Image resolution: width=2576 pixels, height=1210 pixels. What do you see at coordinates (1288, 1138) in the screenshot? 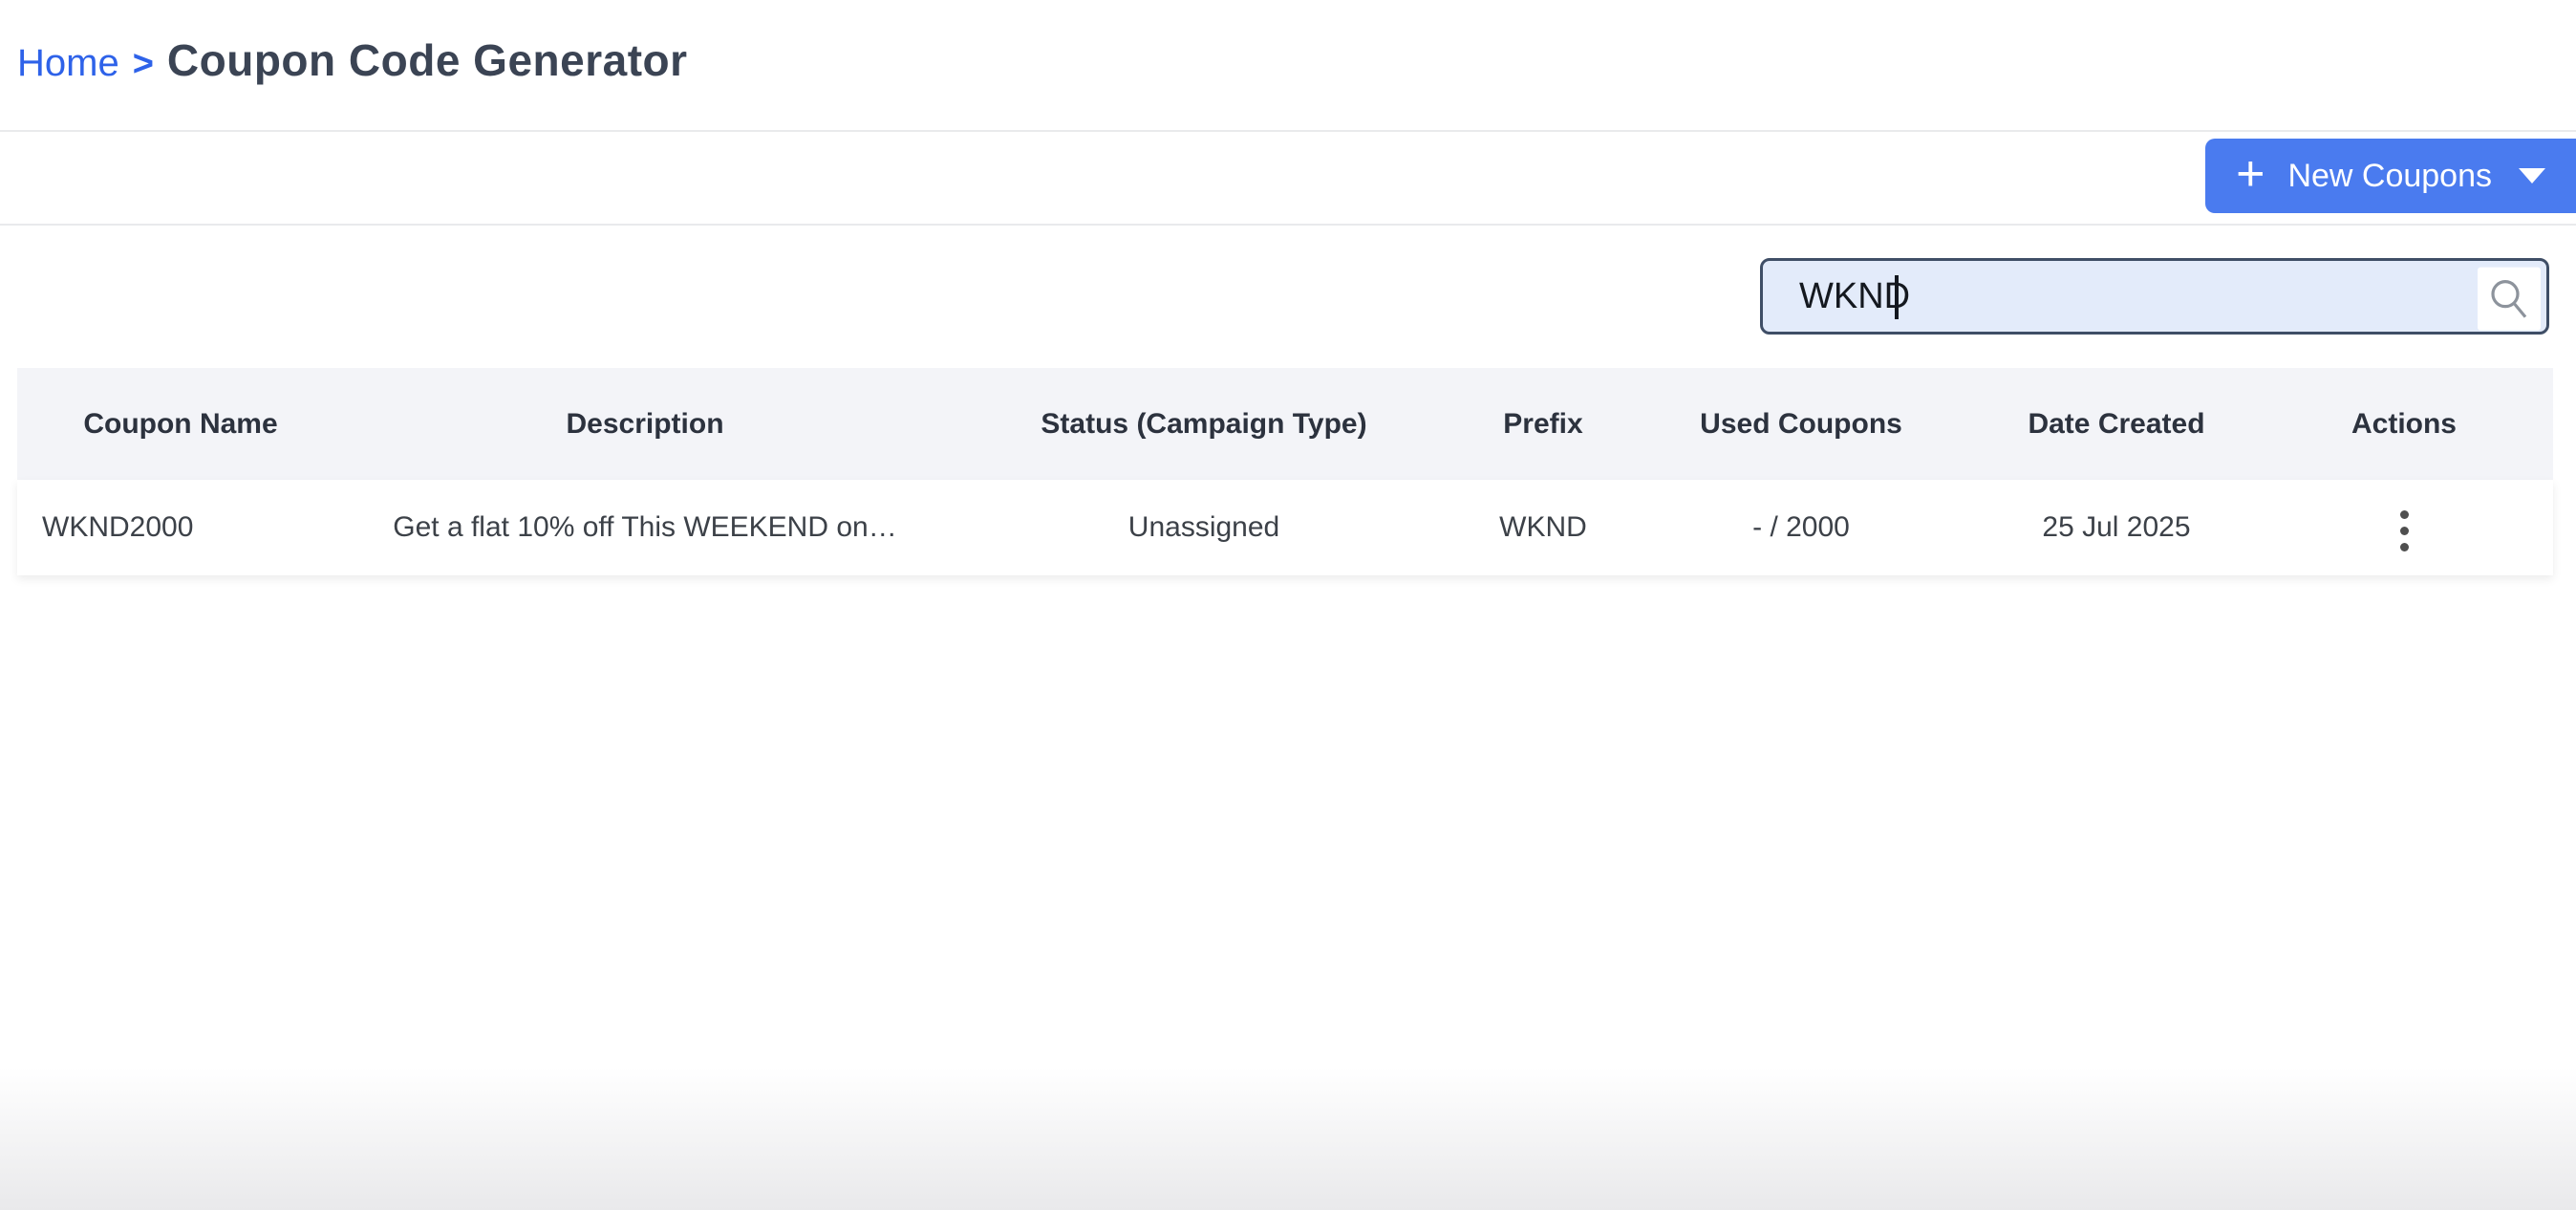
I see `bottom-gradient` at bounding box center [1288, 1138].